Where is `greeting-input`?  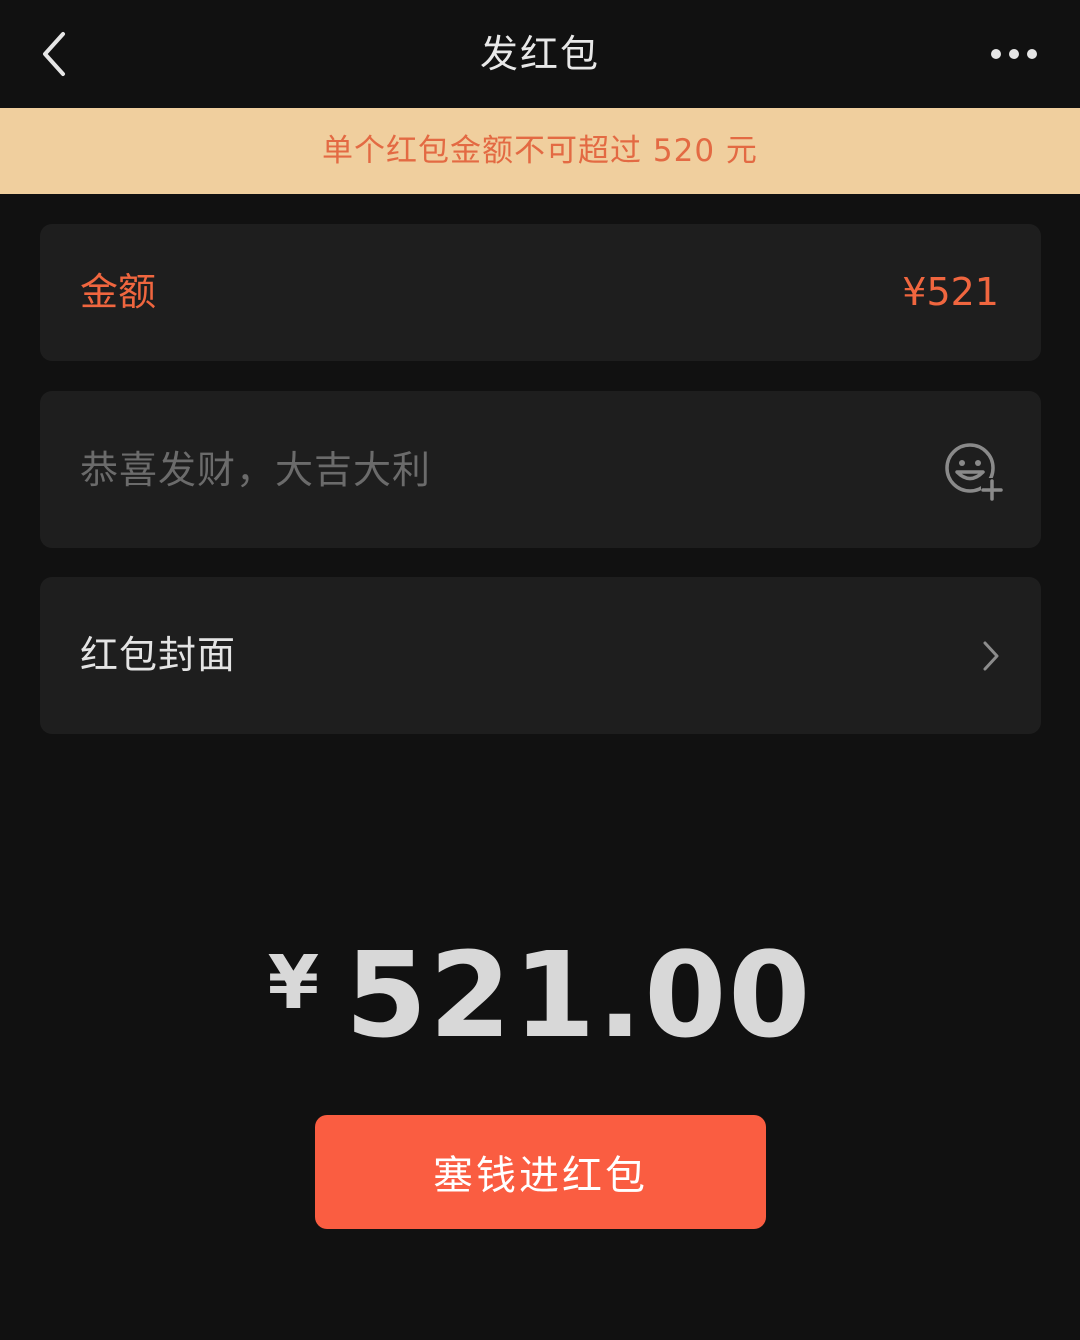 greeting-input is located at coordinates (490, 469).